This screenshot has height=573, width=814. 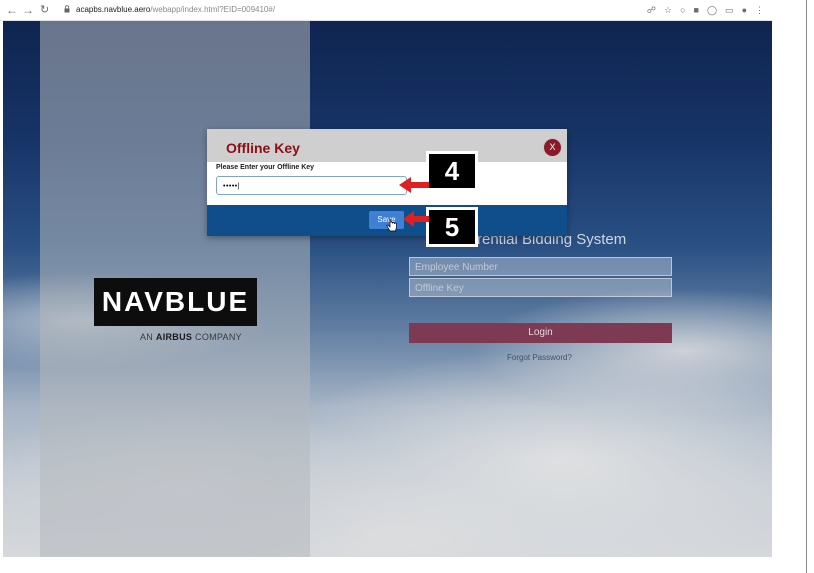 I want to click on navblue-logo: NAVBLUE, so click(x=175, y=302).